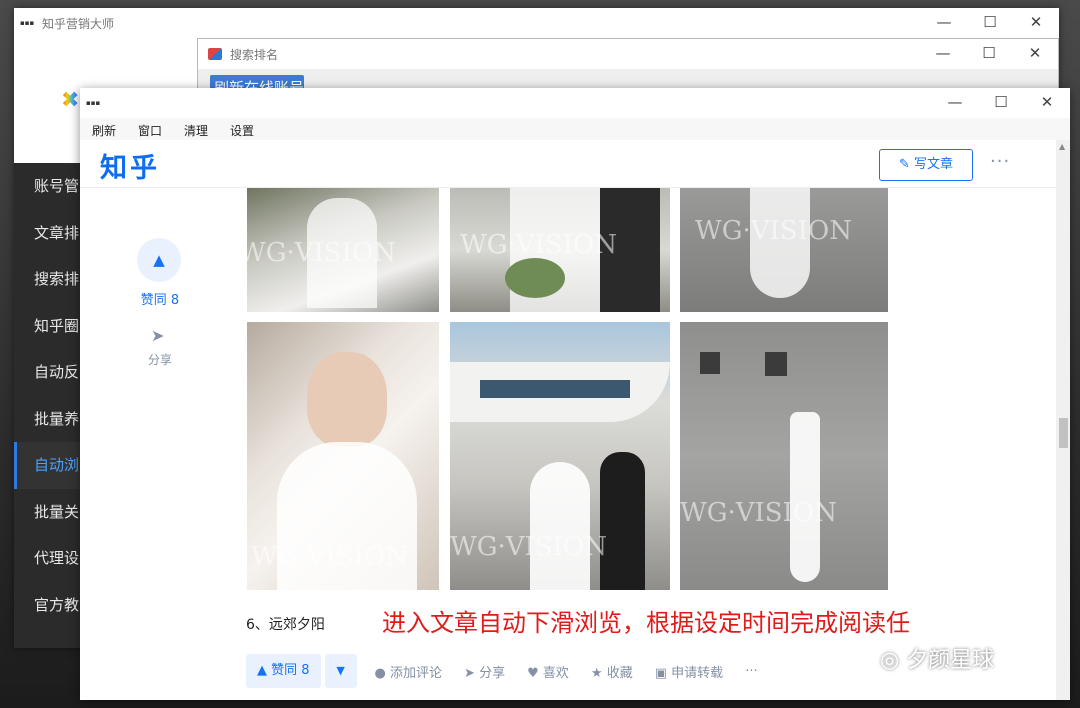  I want to click on vertical-scrollbar: ▲, so click(1063, 420).